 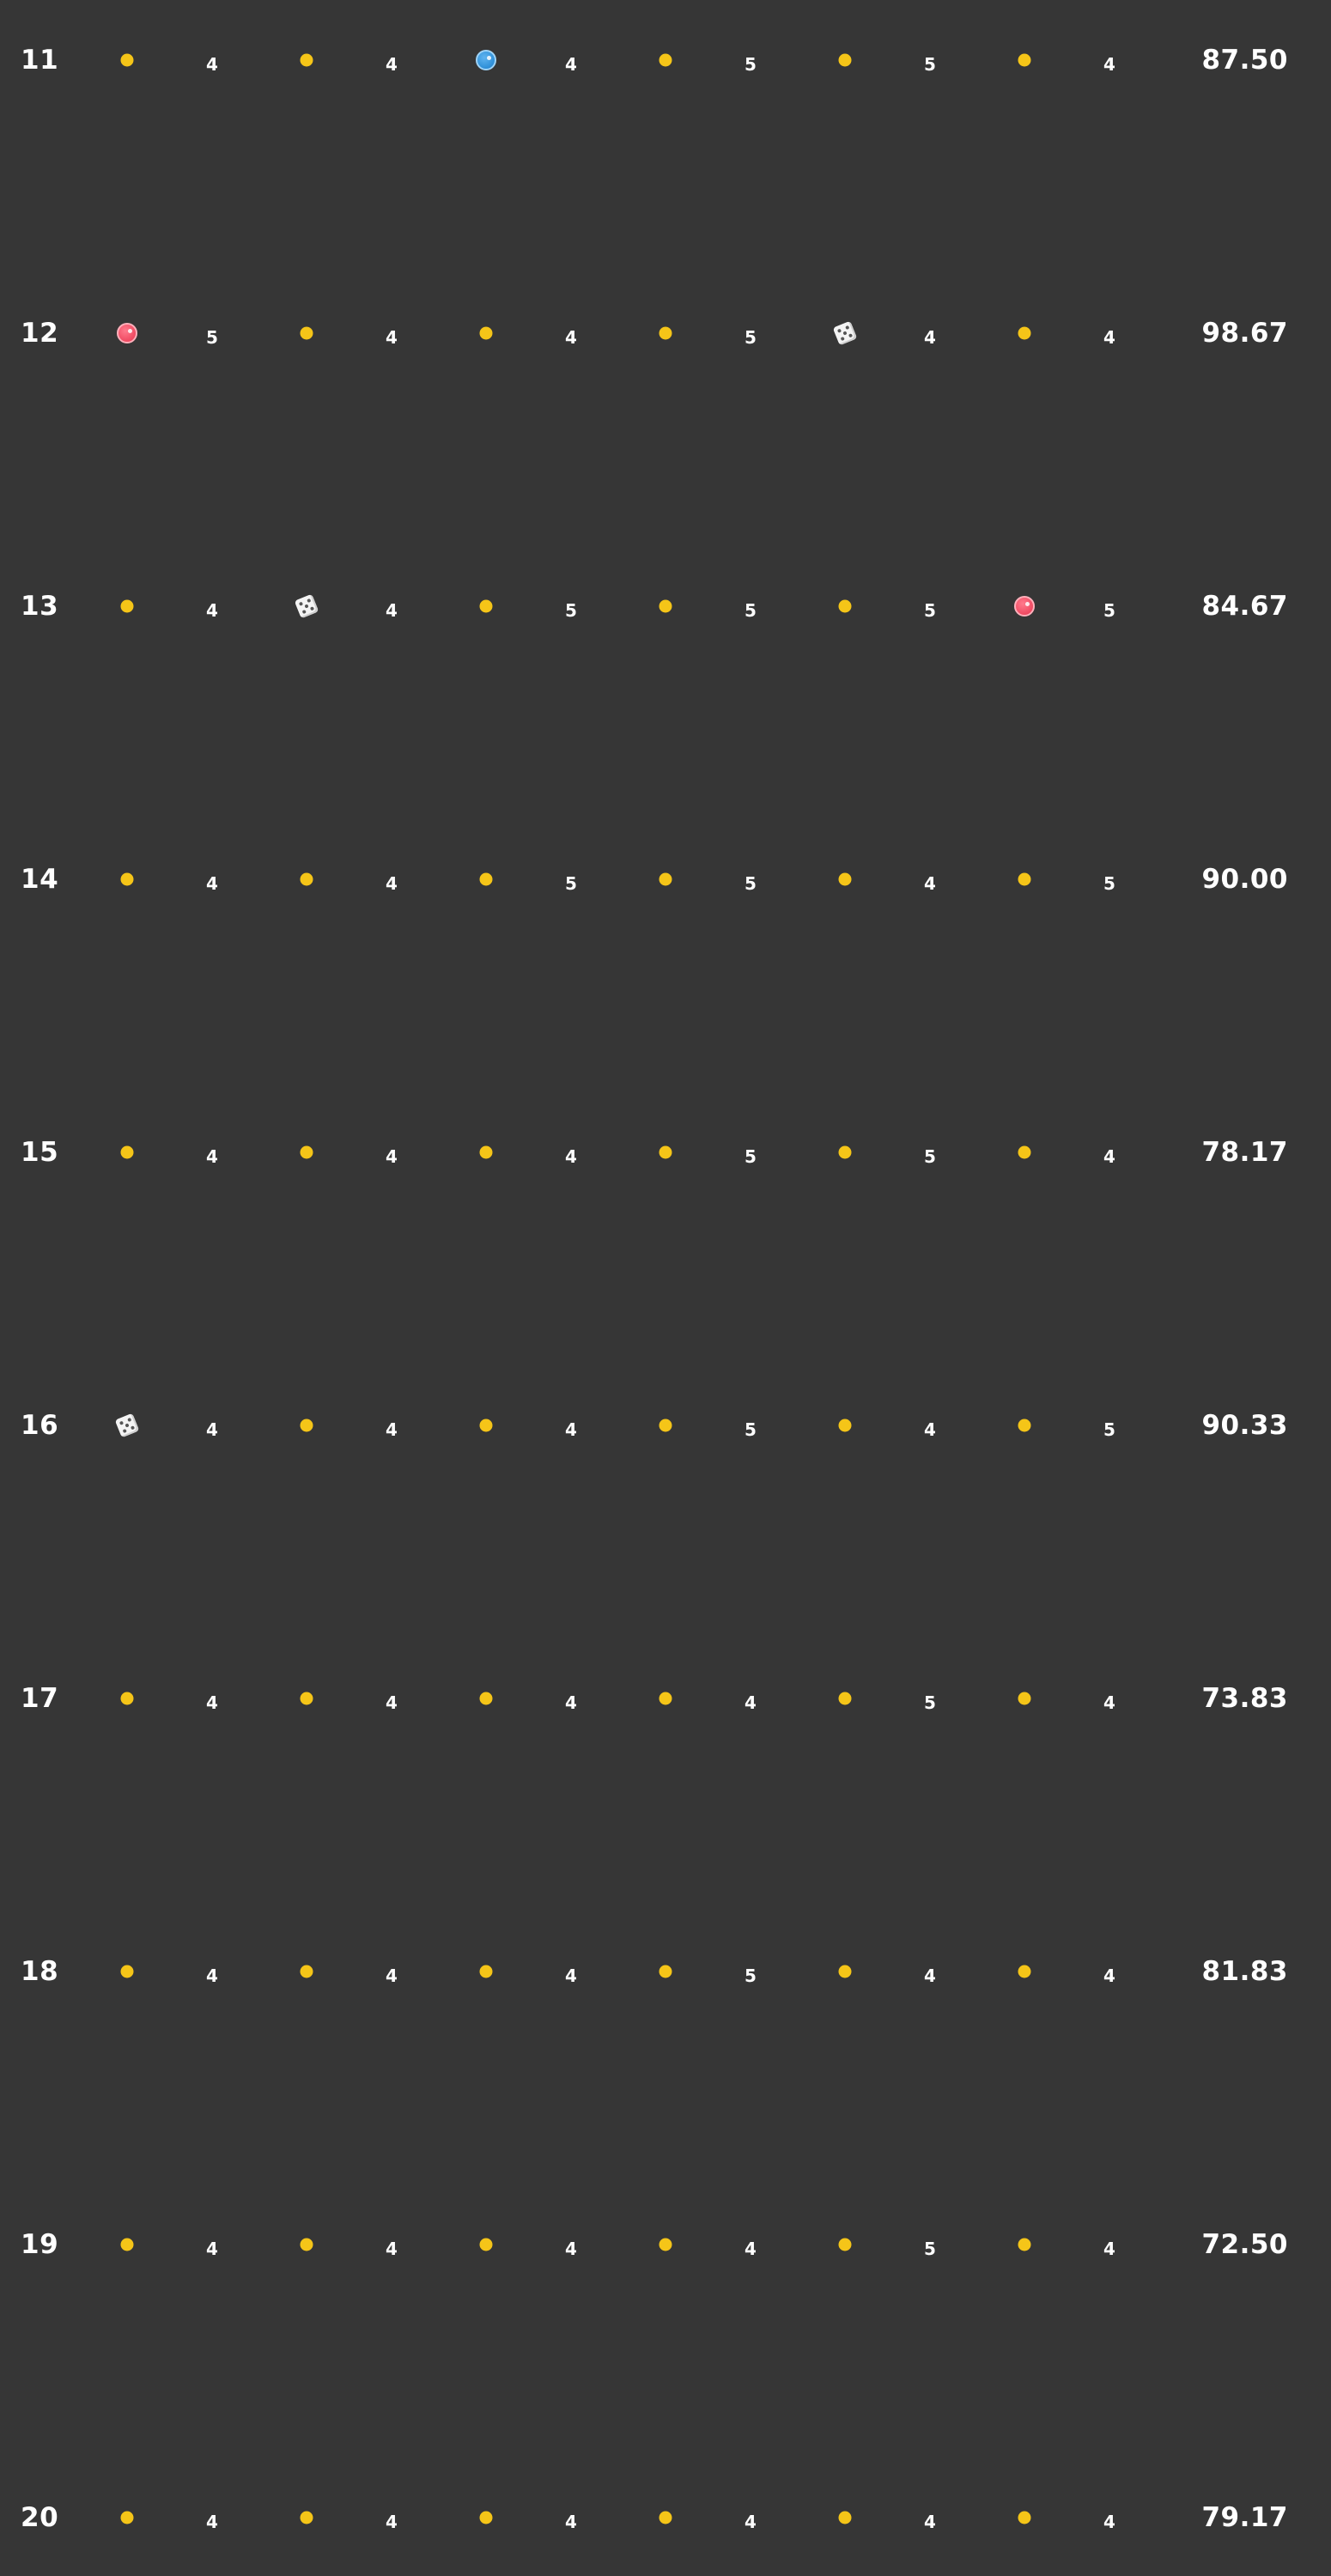 I want to click on score-row: 13 4 4 5 5 5 5 84.67, so click(x=665, y=607).